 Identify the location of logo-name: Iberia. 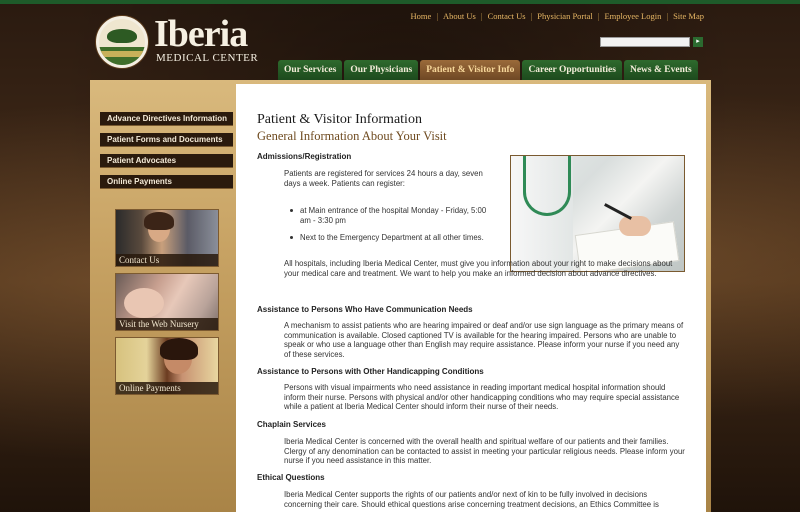
(201, 34).